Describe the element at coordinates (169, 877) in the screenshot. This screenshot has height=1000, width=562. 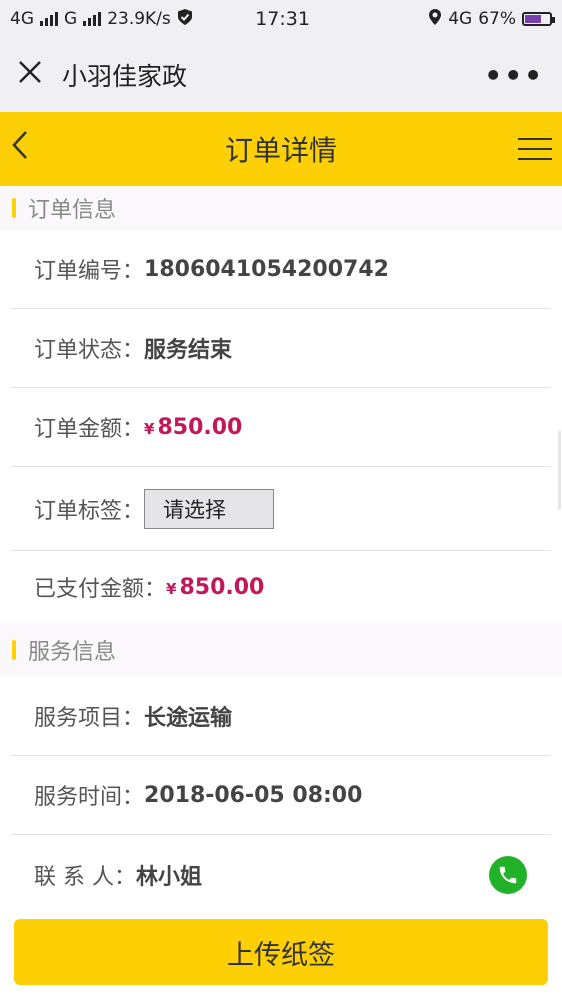
I see `contact-name: 林小姐` at that location.